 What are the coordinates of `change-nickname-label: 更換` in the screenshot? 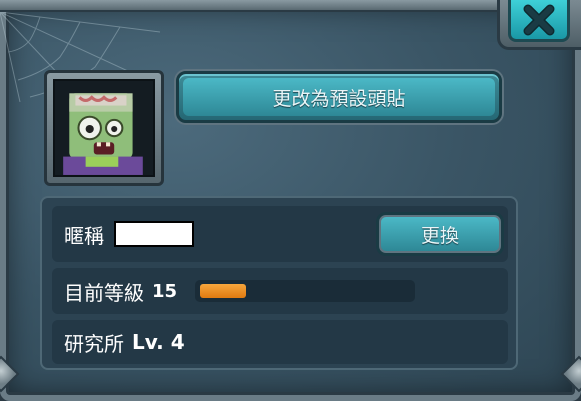 It's located at (440, 234).